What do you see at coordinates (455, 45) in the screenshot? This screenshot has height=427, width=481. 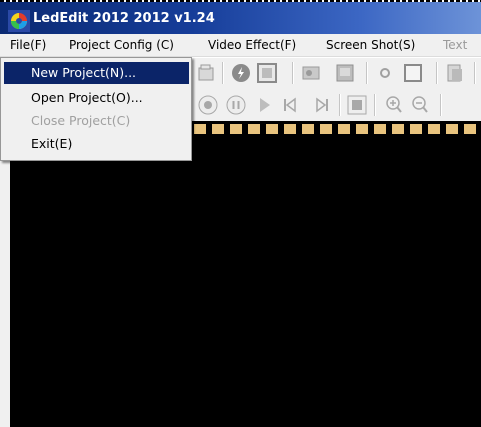 I see `menu-text: Text` at bounding box center [455, 45].